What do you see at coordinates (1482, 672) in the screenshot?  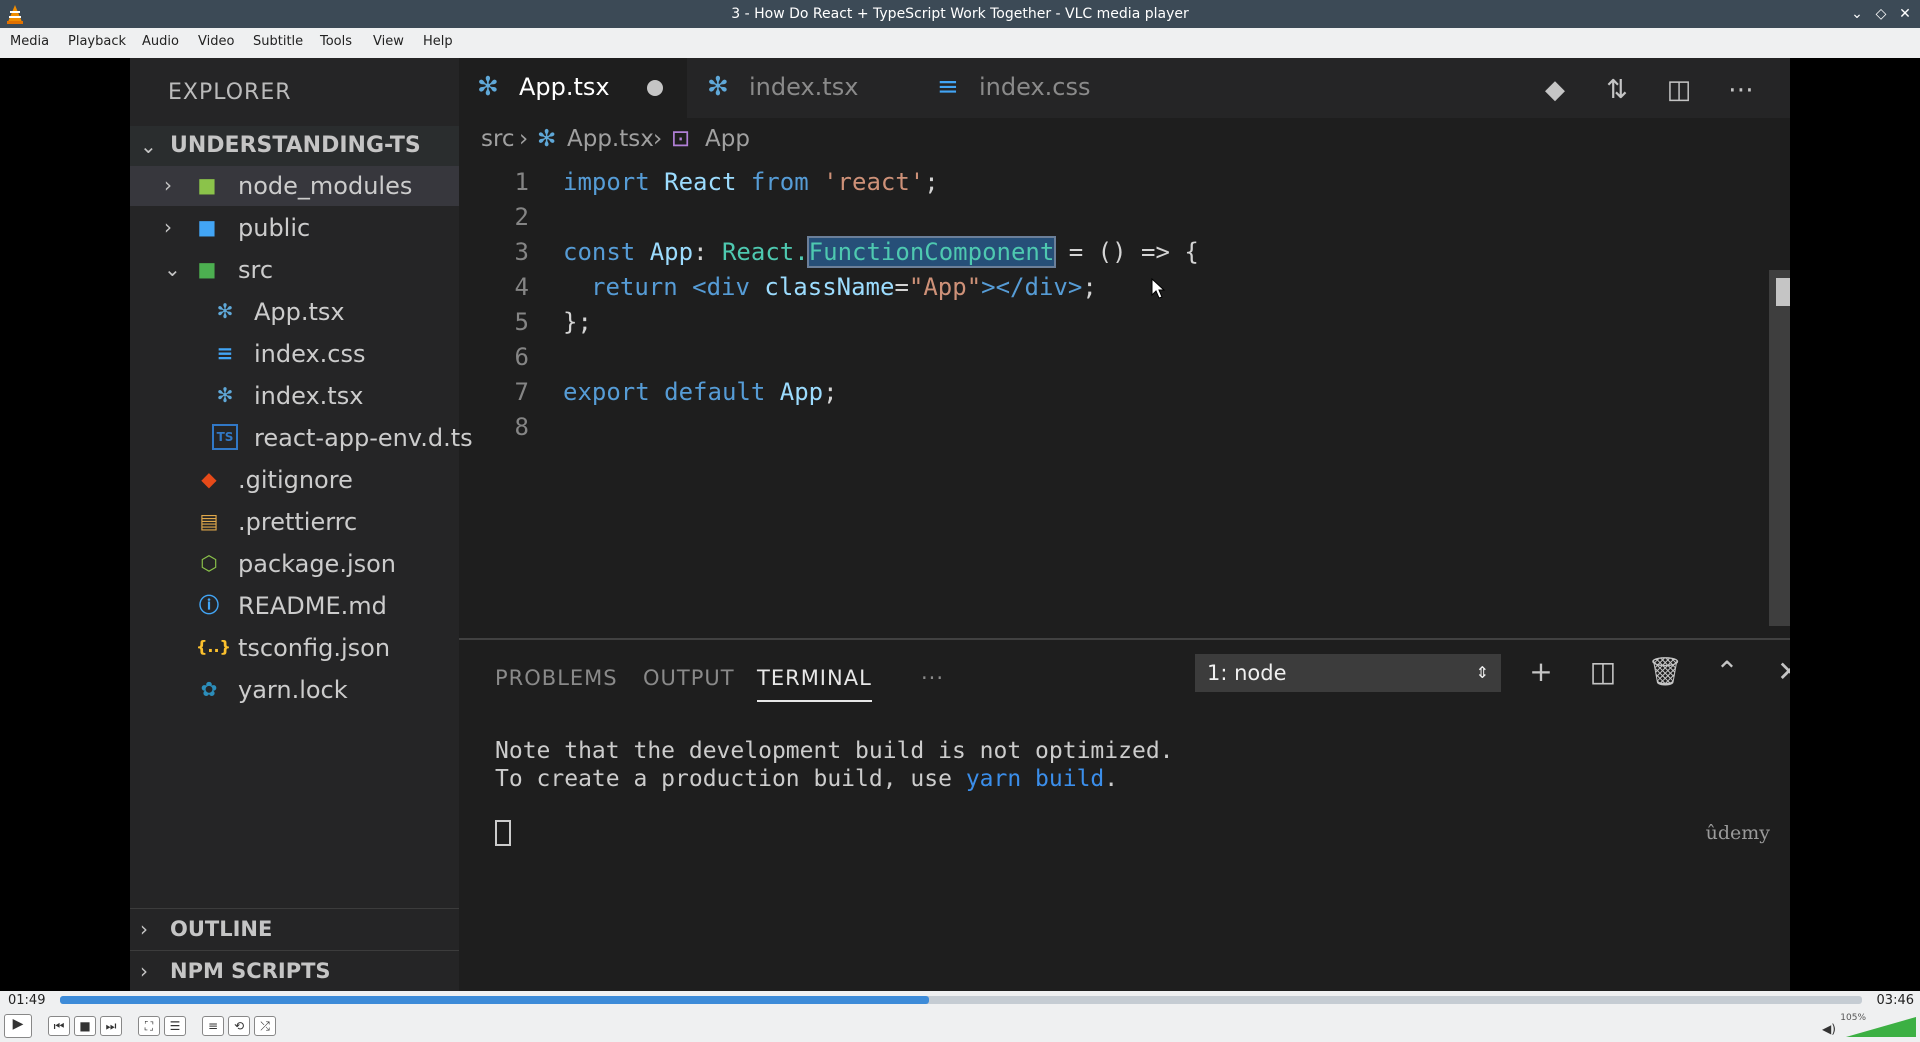 I see `select-arrows-icon: ⇕` at bounding box center [1482, 672].